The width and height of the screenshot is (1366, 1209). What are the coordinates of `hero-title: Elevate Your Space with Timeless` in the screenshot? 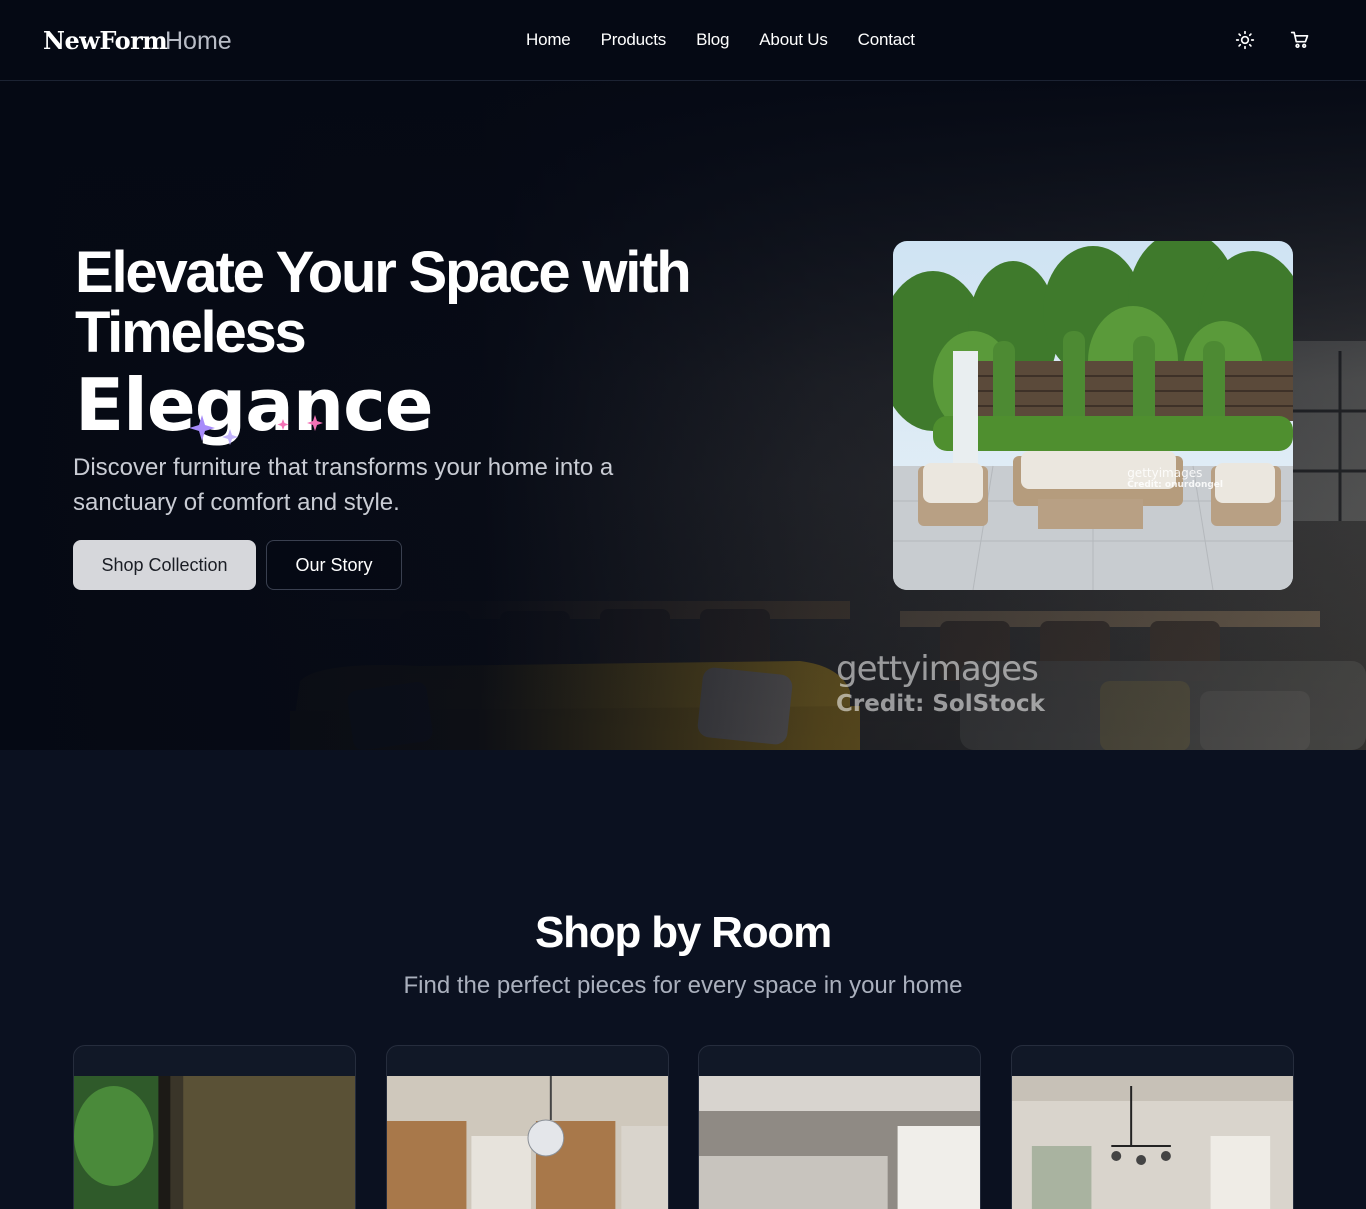 It's located at (383, 302).